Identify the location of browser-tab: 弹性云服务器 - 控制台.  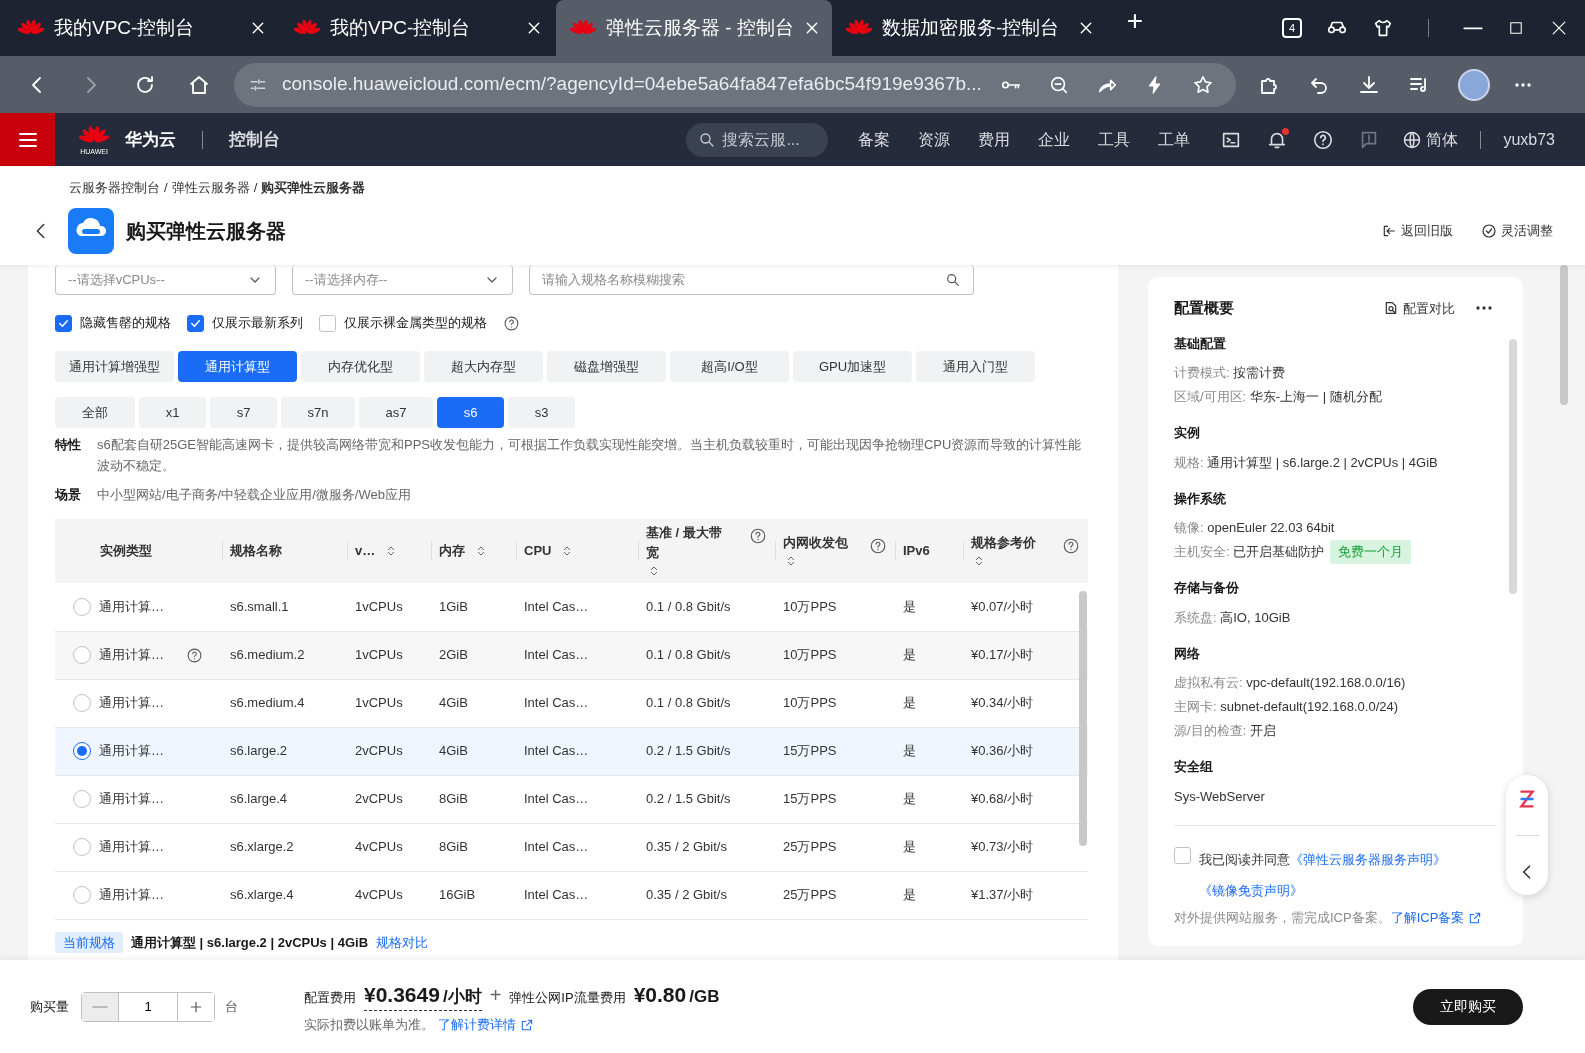
(694, 28).